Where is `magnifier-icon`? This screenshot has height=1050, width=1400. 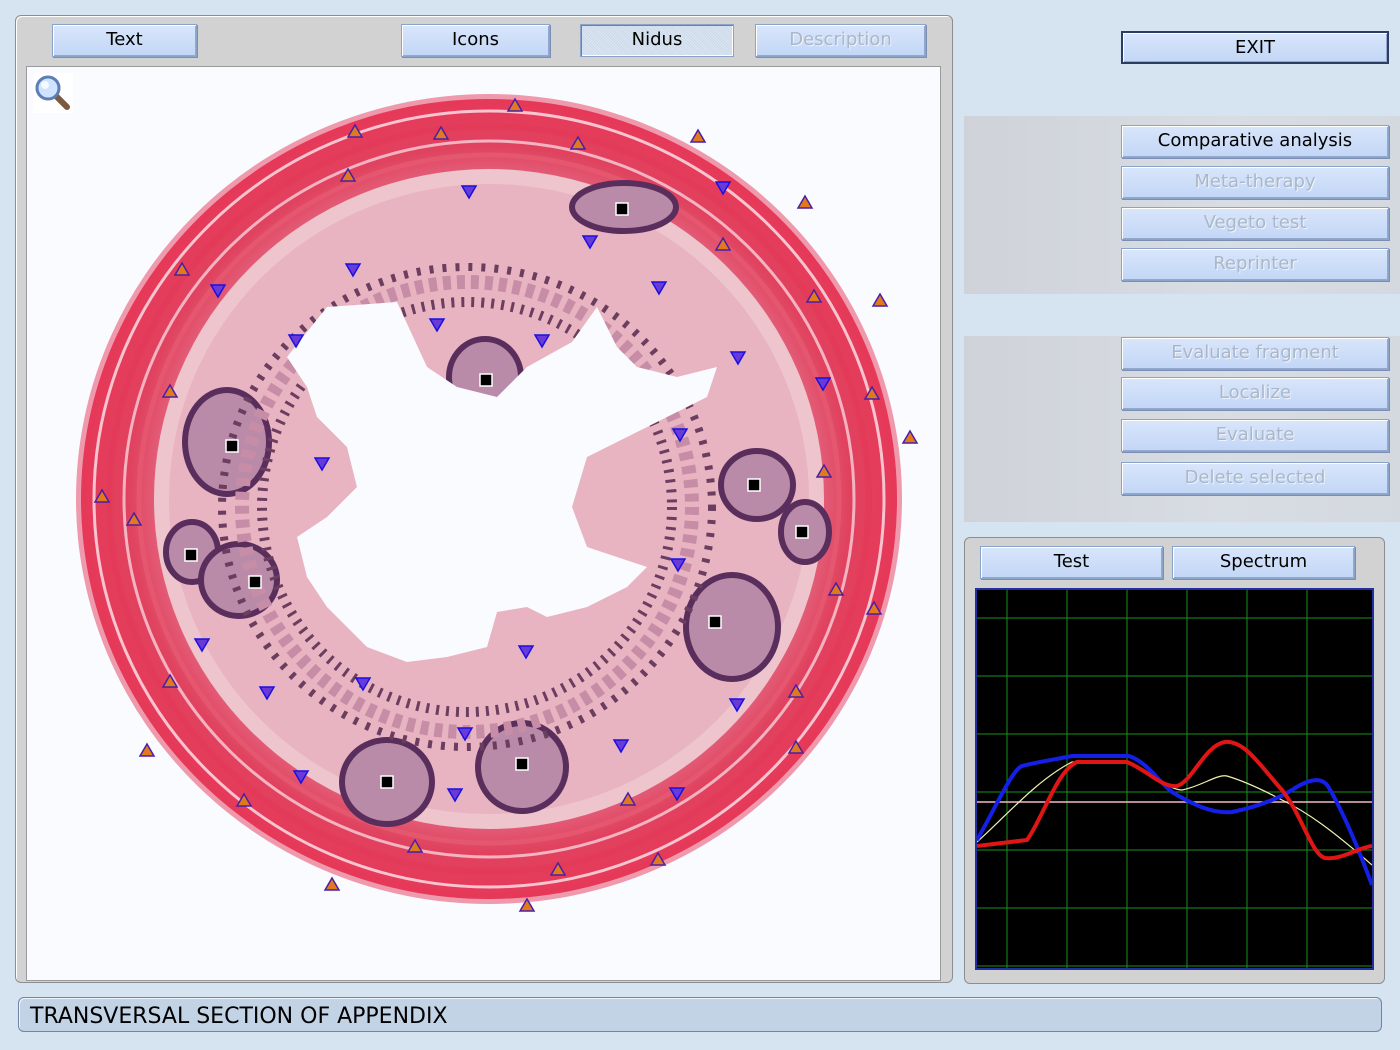
magnifier-icon is located at coordinates (53, 93).